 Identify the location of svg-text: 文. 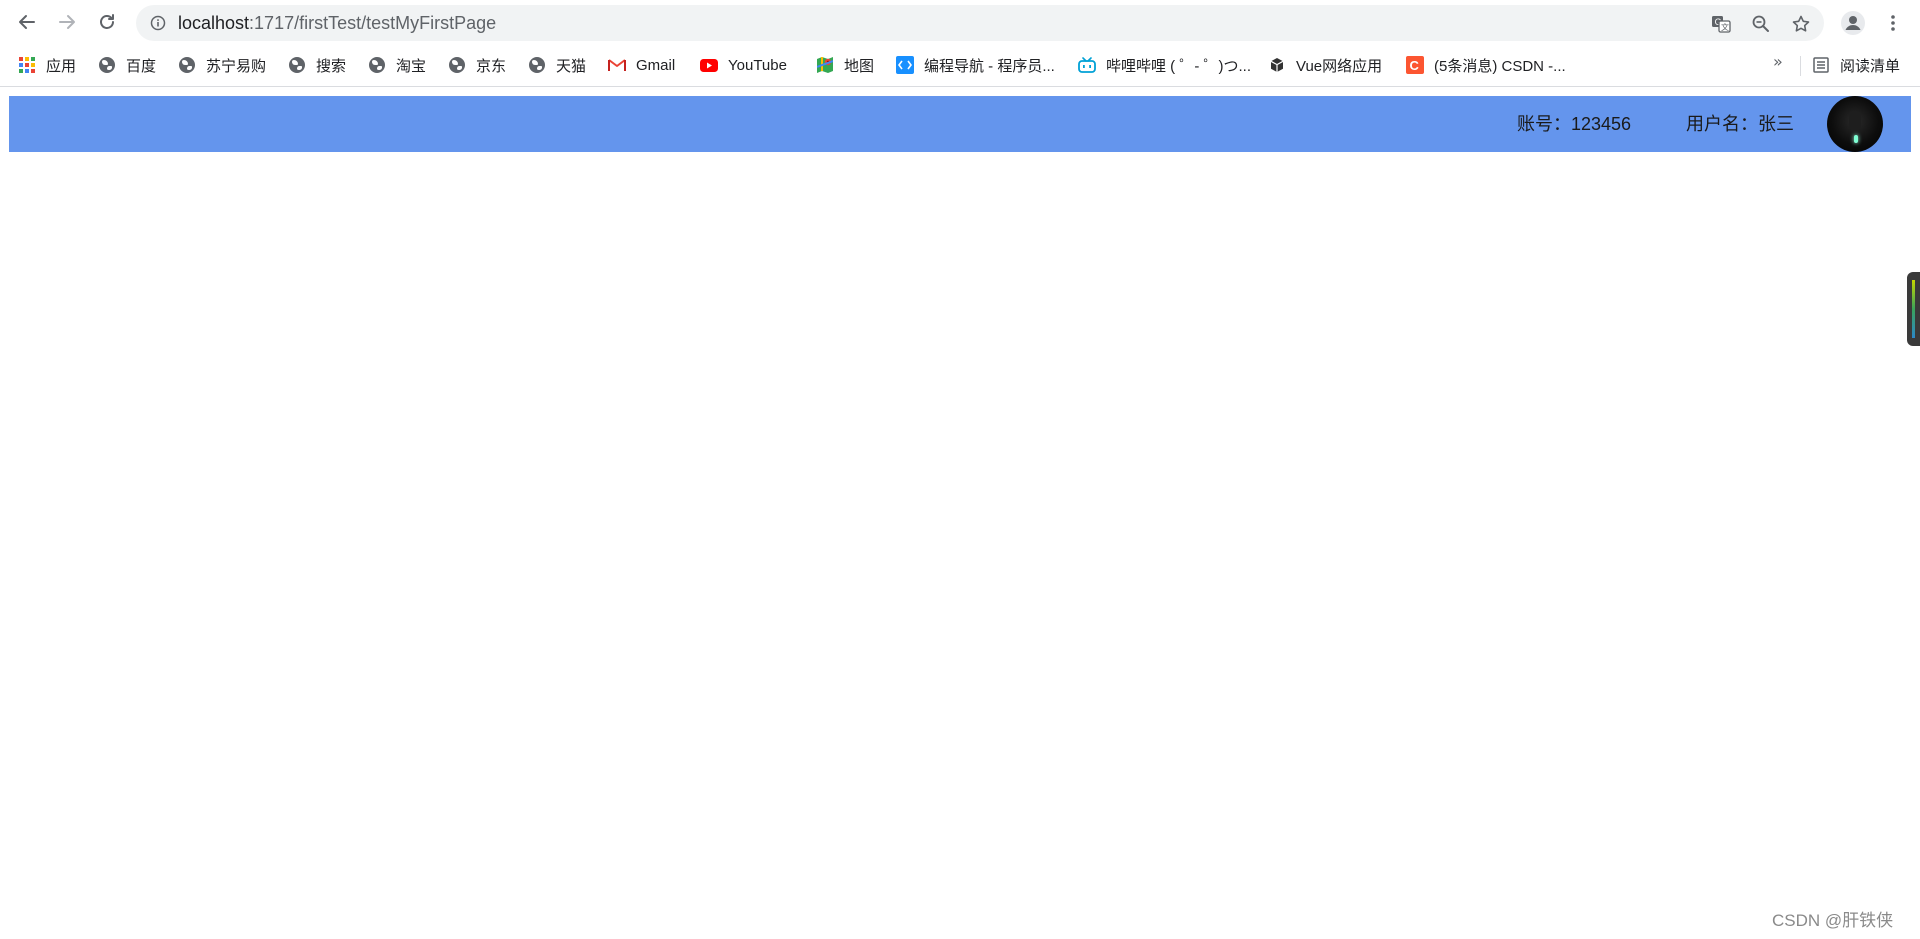
(1725, 27).